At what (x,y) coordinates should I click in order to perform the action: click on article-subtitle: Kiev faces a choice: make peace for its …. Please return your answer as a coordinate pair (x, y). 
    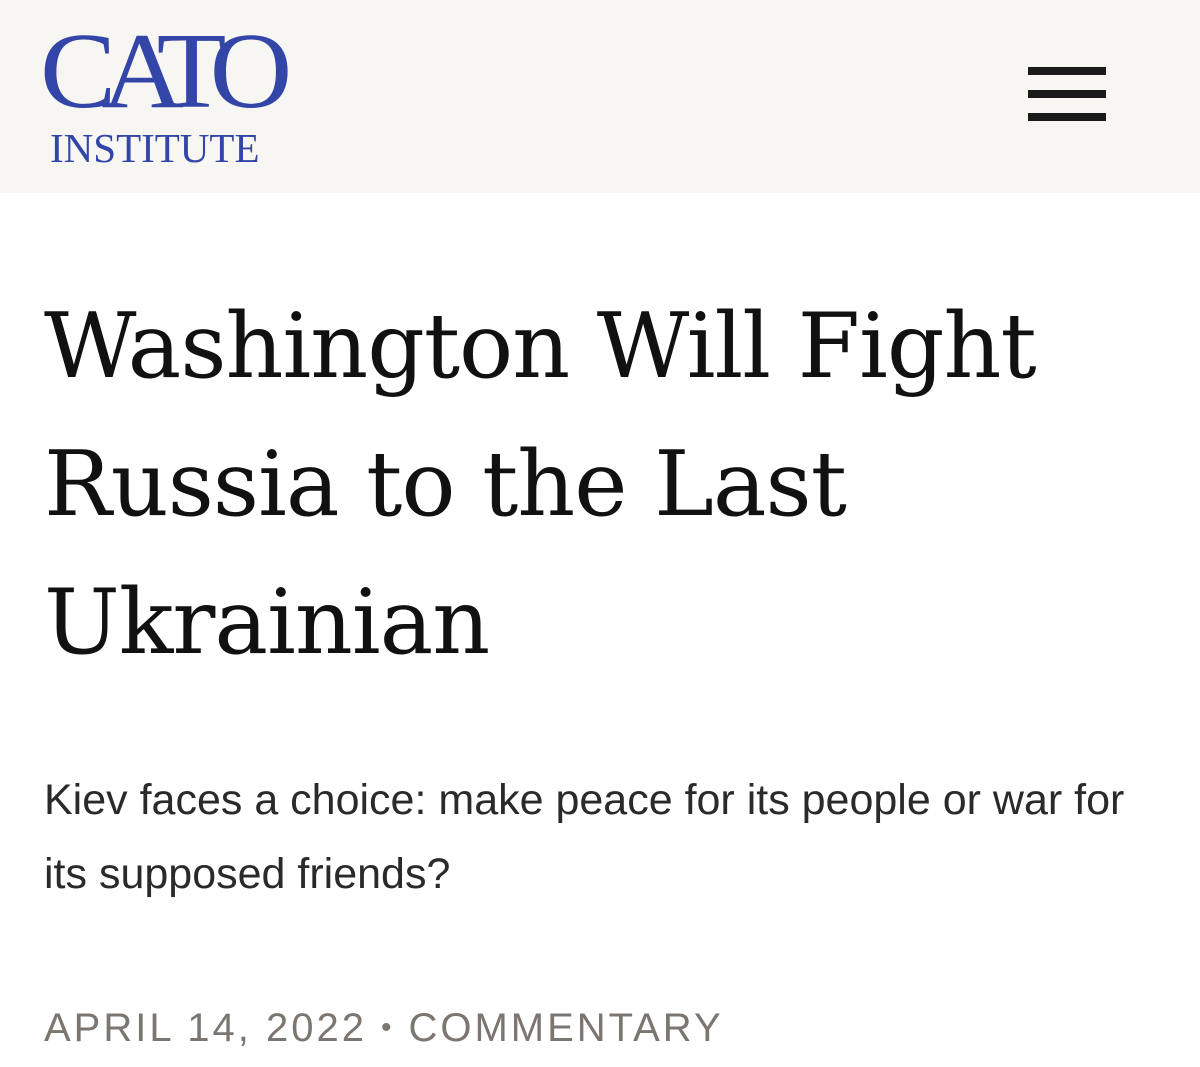
    Looking at the image, I should click on (584, 837).